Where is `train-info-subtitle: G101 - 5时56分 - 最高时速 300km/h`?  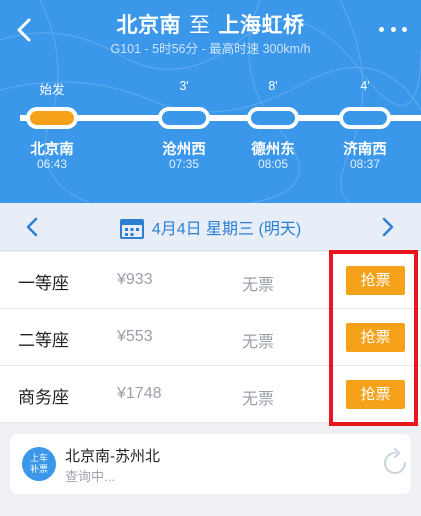 train-info-subtitle: G101 - 5时56分 - 最高时速 300km/h is located at coordinates (210, 49).